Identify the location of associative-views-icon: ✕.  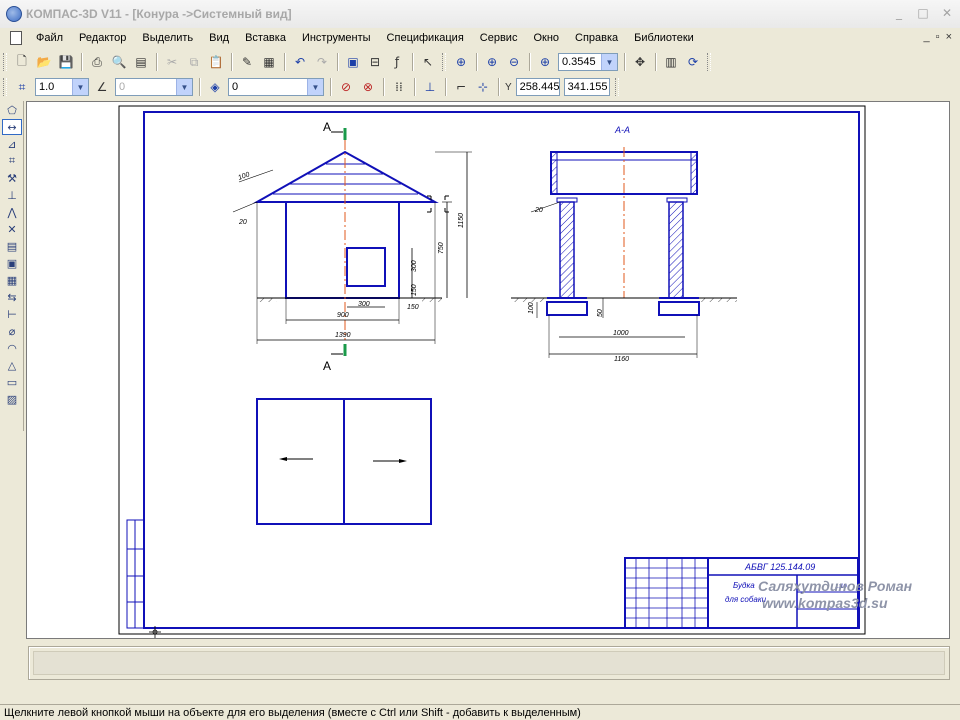
(12, 229).